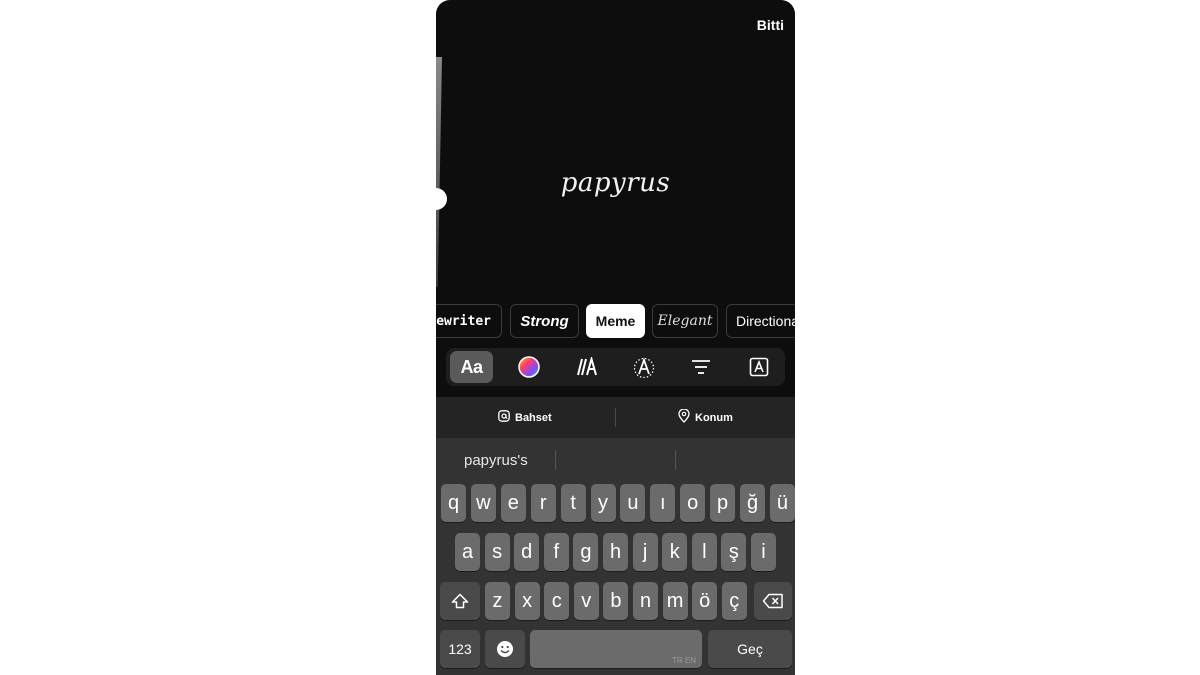 The height and width of the screenshot is (675, 1200). I want to click on backspace-key, so click(773, 601).